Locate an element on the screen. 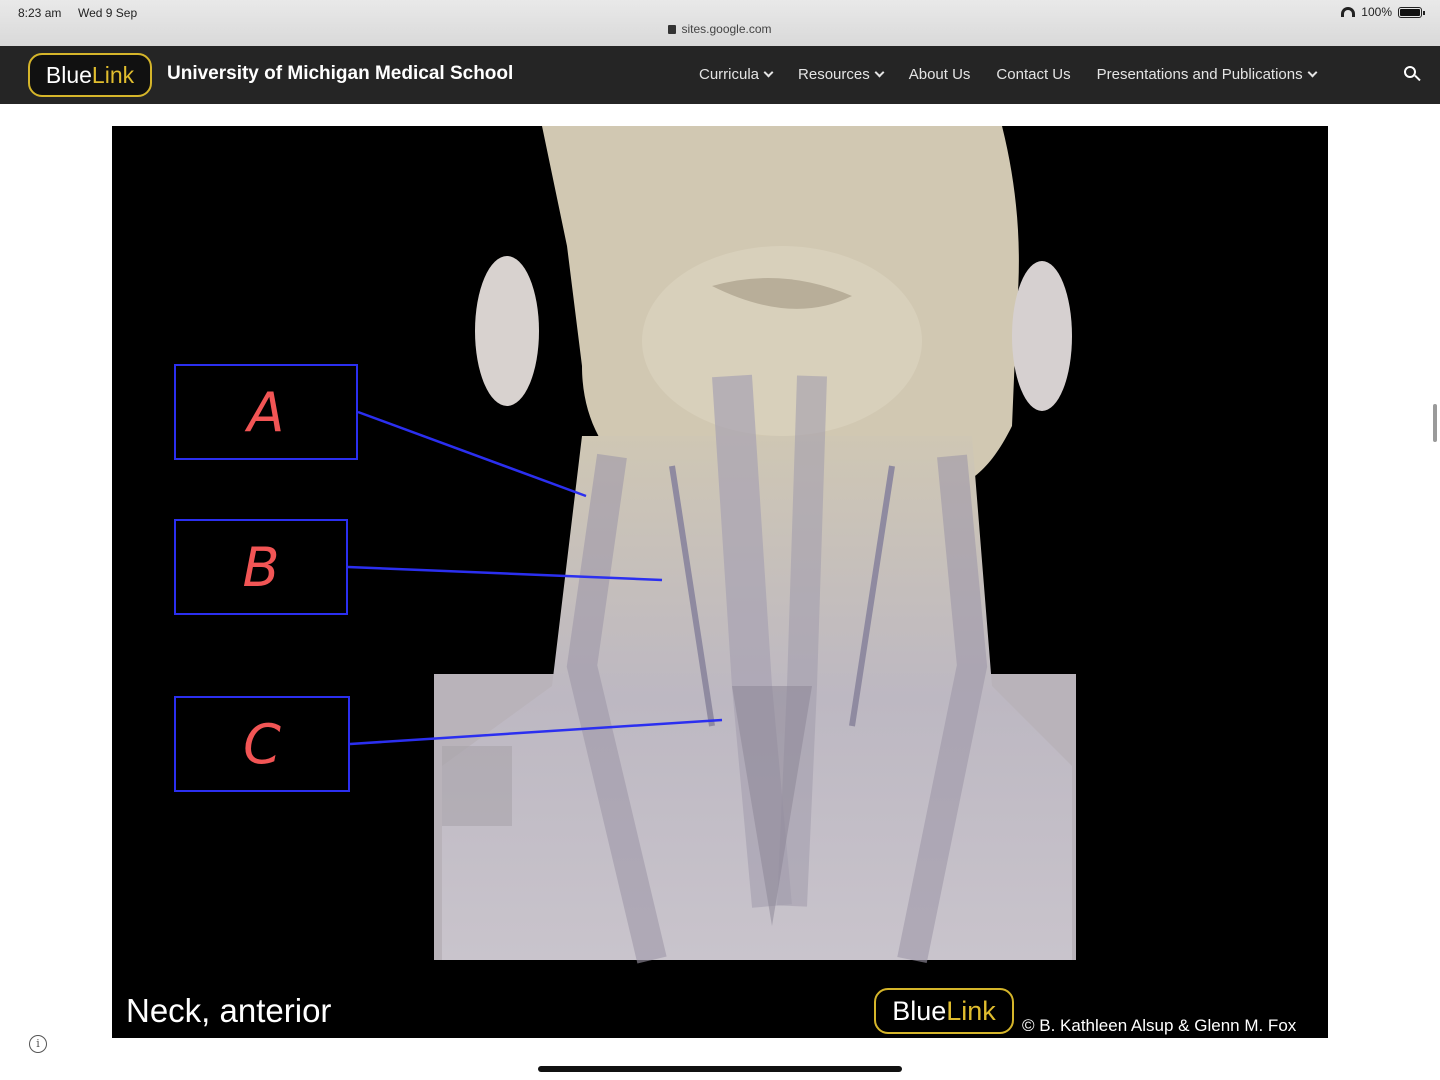 The width and height of the screenshot is (1440, 1080). nav-contact-us: Contact Us is located at coordinates (1033, 74).